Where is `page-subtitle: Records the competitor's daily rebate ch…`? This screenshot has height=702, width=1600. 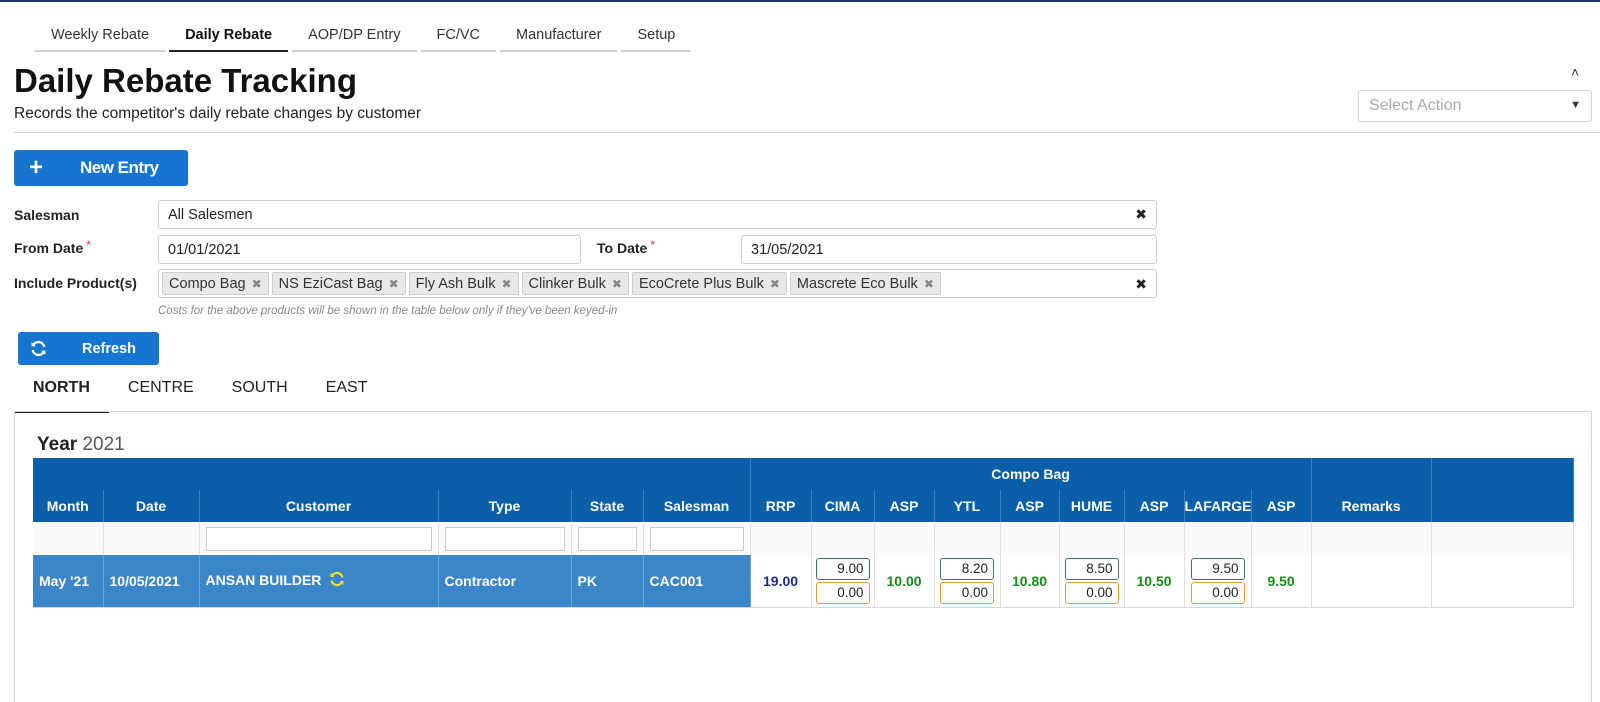 page-subtitle: Records the competitor's daily rebate ch… is located at coordinates (218, 113).